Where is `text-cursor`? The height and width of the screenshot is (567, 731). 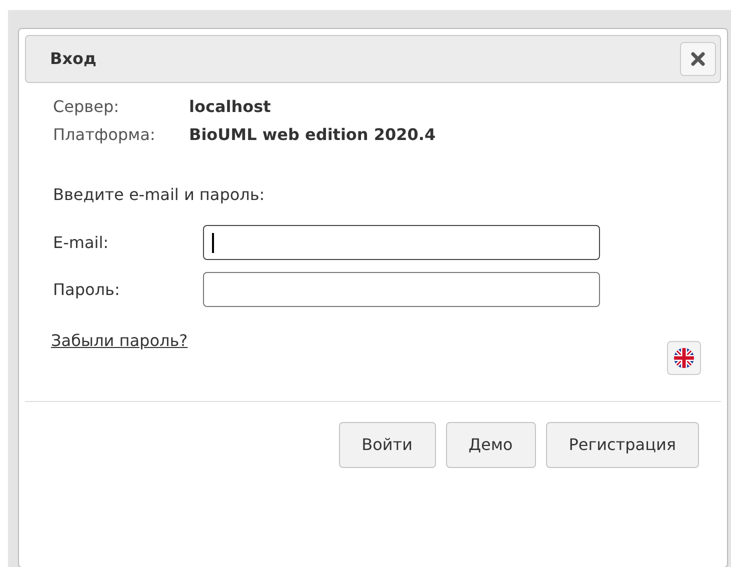
text-cursor is located at coordinates (213, 242).